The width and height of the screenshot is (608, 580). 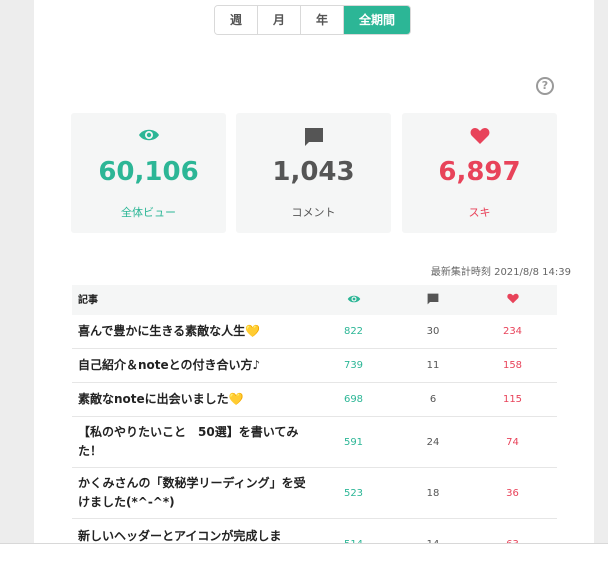 What do you see at coordinates (88, 300) in the screenshot?
I see `column-title: 記事` at bounding box center [88, 300].